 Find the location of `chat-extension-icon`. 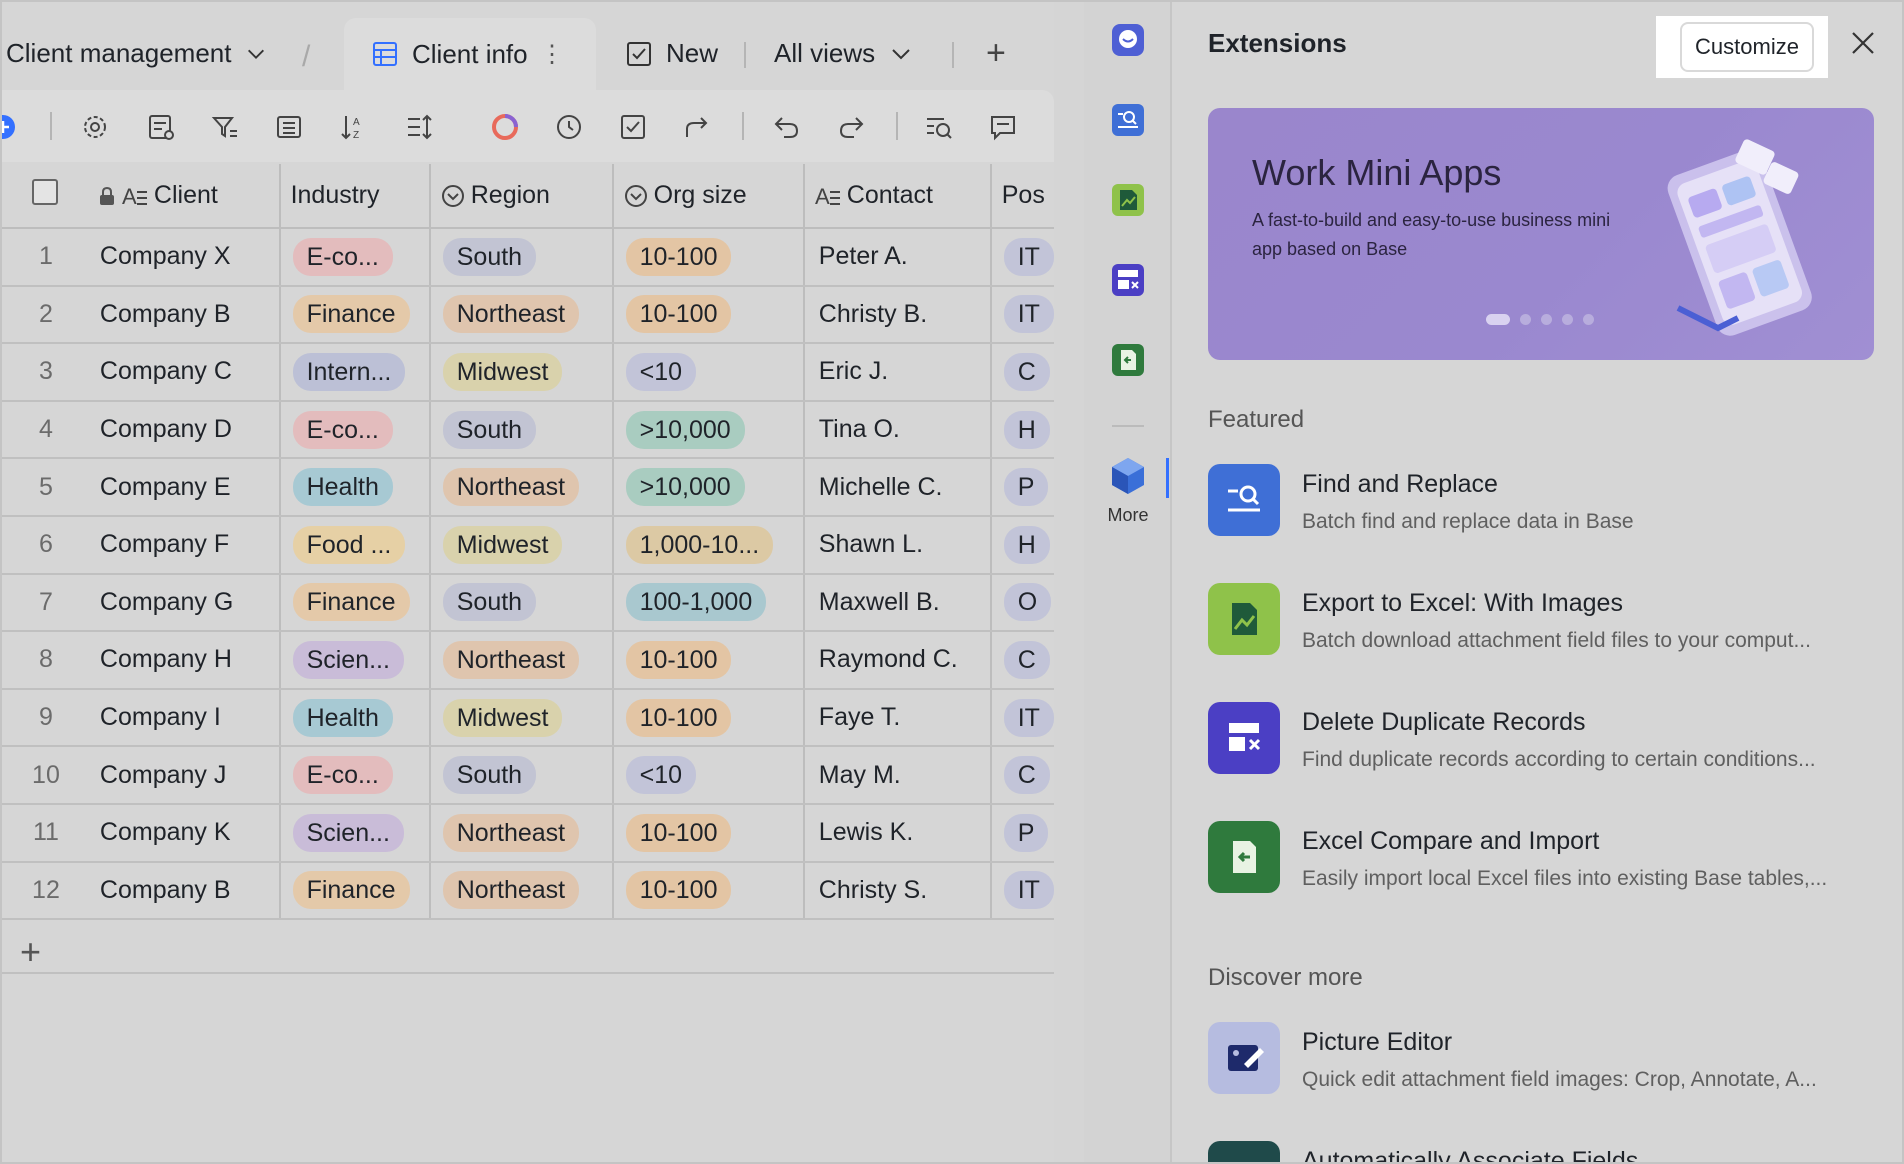

chat-extension-icon is located at coordinates (1128, 40).